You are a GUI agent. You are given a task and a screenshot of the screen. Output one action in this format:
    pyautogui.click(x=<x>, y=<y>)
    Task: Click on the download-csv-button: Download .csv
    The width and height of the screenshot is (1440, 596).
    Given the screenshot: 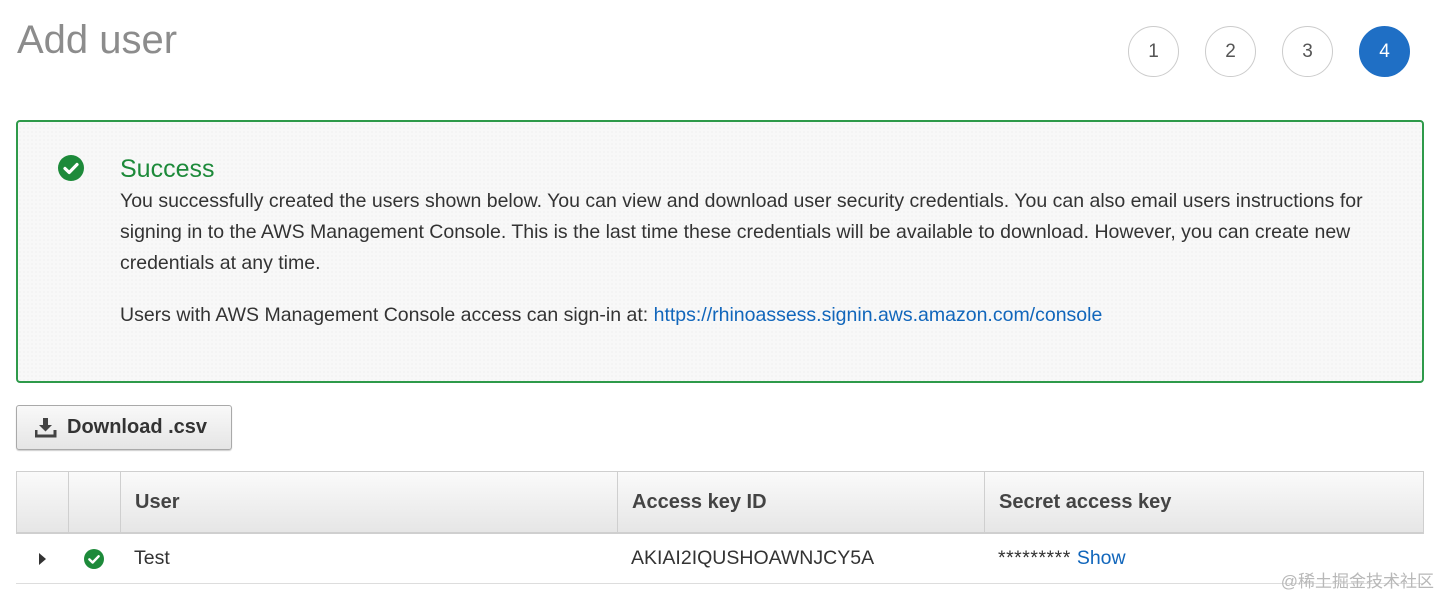 What is the action you would take?
    pyautogui.click(x=124, y=427)
    